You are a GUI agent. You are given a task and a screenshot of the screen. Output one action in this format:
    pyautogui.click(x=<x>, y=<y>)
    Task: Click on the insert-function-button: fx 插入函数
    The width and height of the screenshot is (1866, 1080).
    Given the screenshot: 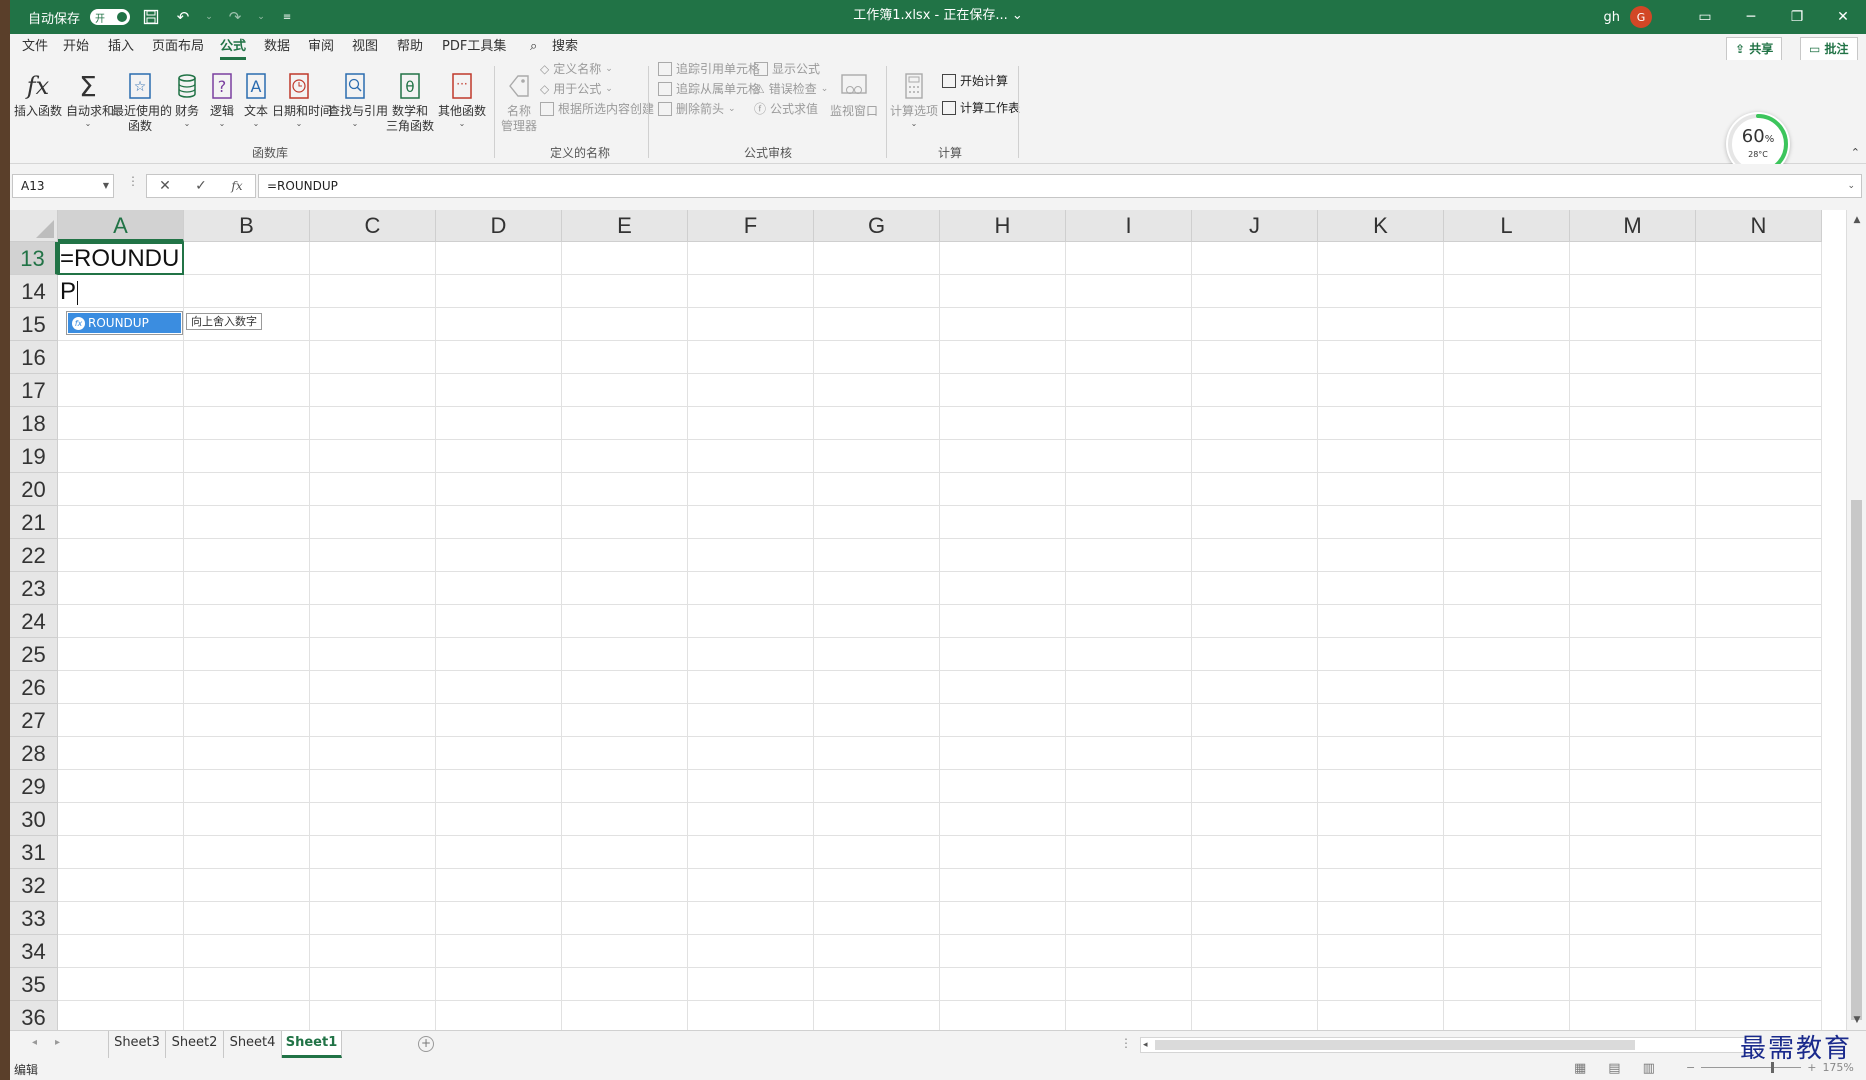 What is the action you would take?
    pyautogui.click(x=38, y=93)
    